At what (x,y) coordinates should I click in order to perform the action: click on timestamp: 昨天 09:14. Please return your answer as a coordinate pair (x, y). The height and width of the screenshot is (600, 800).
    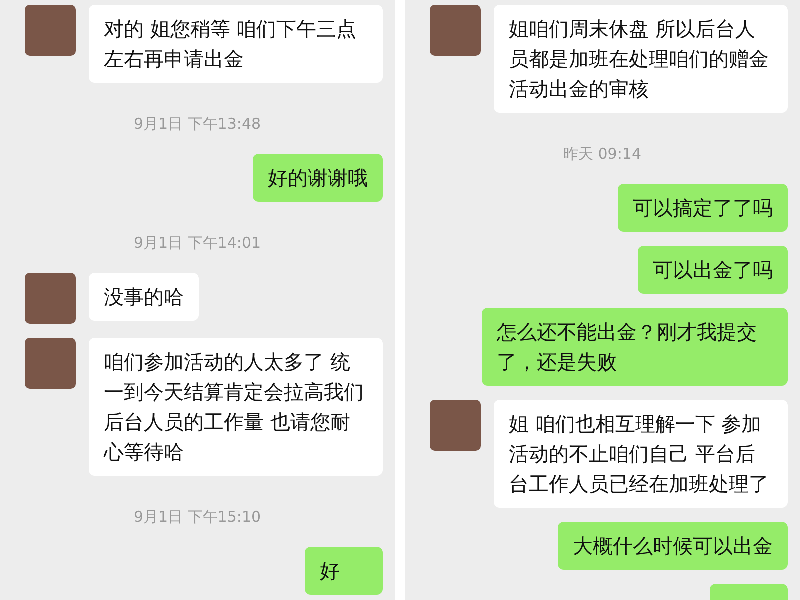
    Looking at the image, I should click on (603, 154).